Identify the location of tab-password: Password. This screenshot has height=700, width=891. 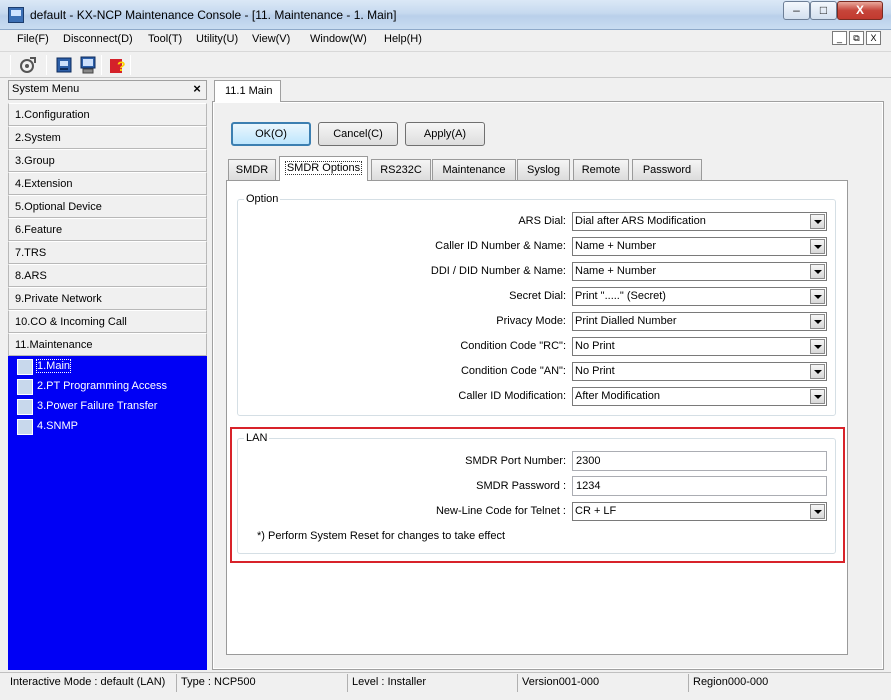
(667, 169).